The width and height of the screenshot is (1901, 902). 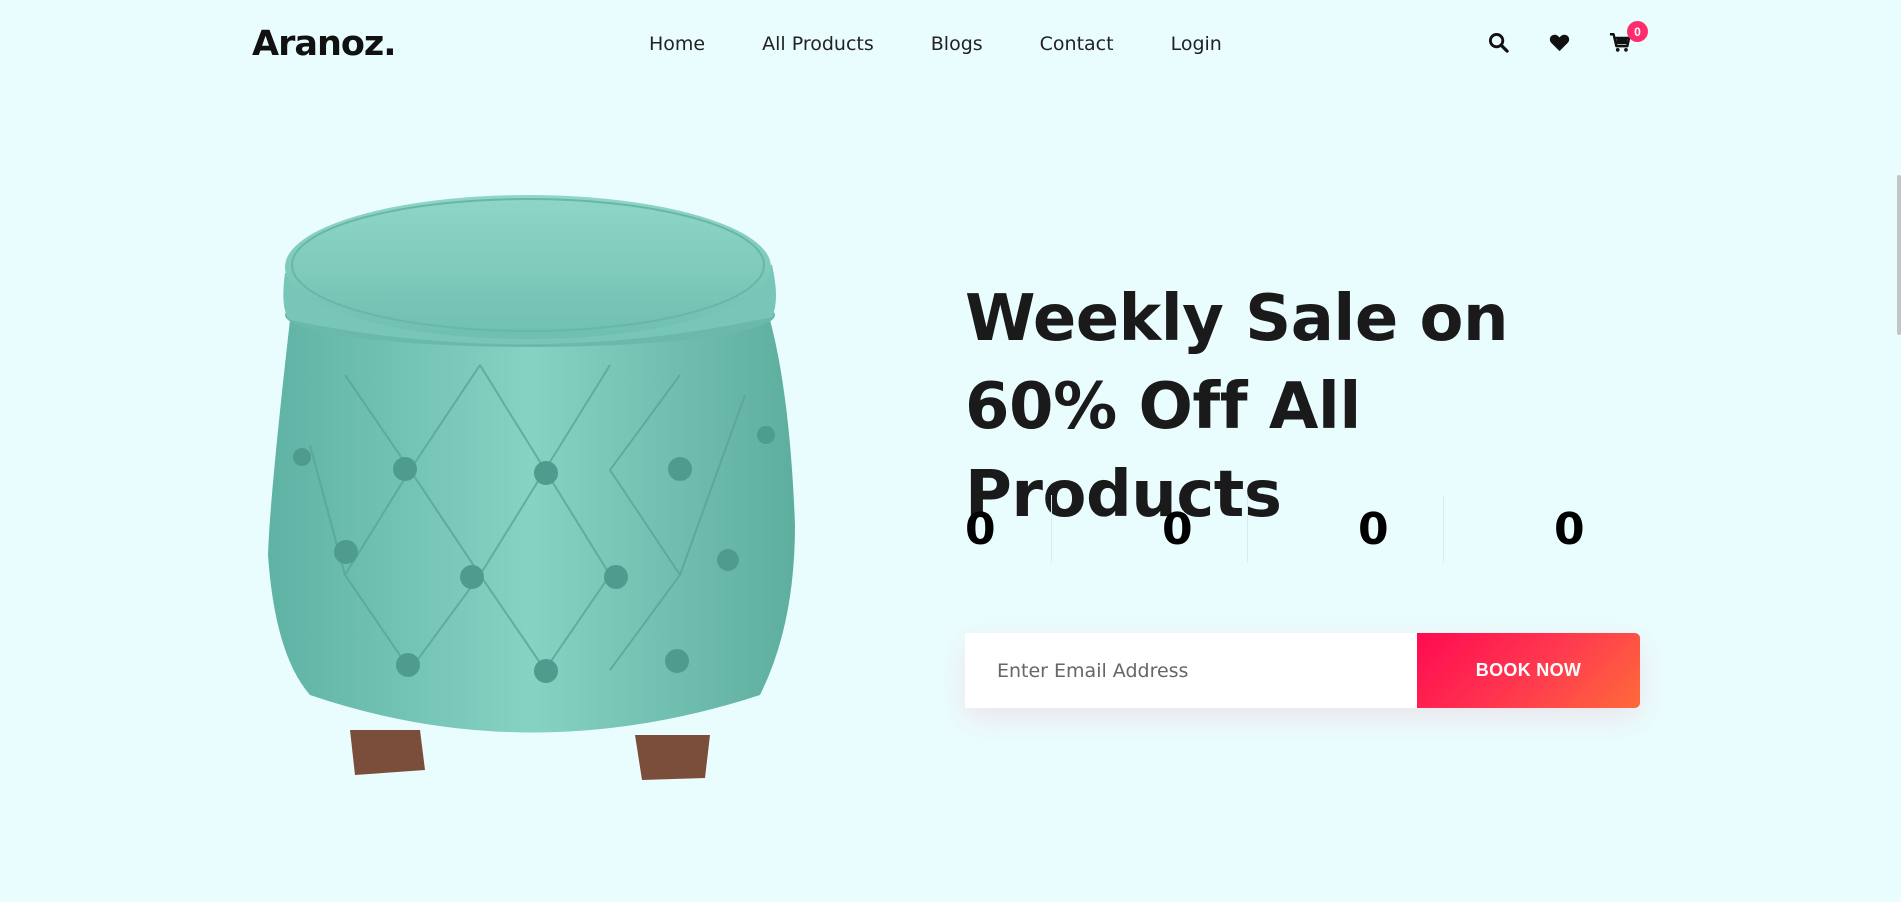 I want to click on countdown-seconds: 0, so click(x=1651, y=529).